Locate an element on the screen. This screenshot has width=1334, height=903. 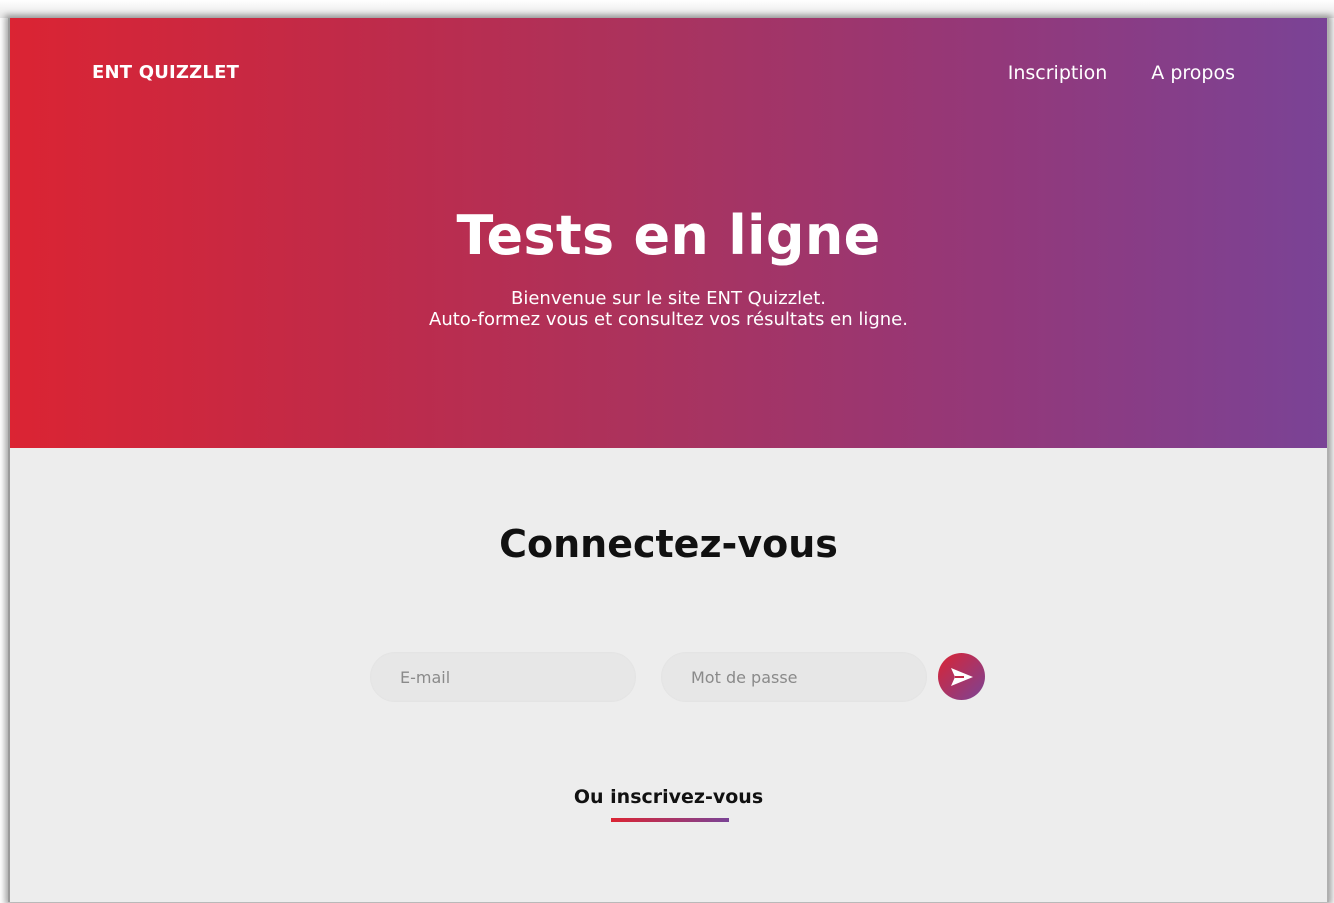
login-submit-button is located at coordinates (961, 676).